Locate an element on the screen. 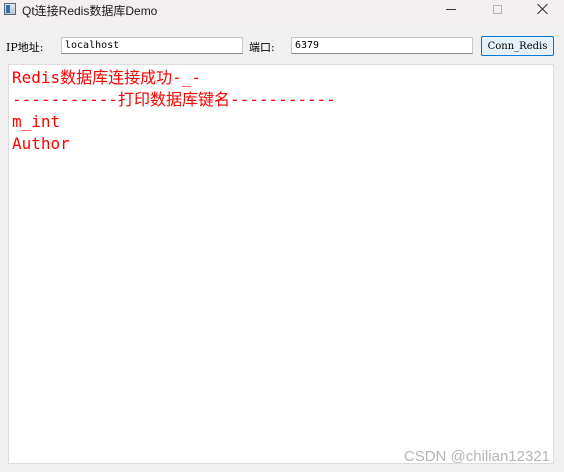  close-button is located at coordinates (542, 9).